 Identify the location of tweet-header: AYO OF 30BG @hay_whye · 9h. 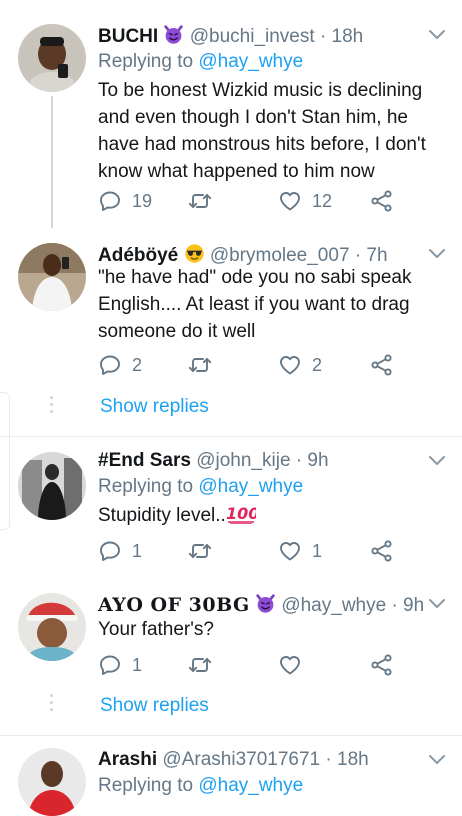
(261, 605).